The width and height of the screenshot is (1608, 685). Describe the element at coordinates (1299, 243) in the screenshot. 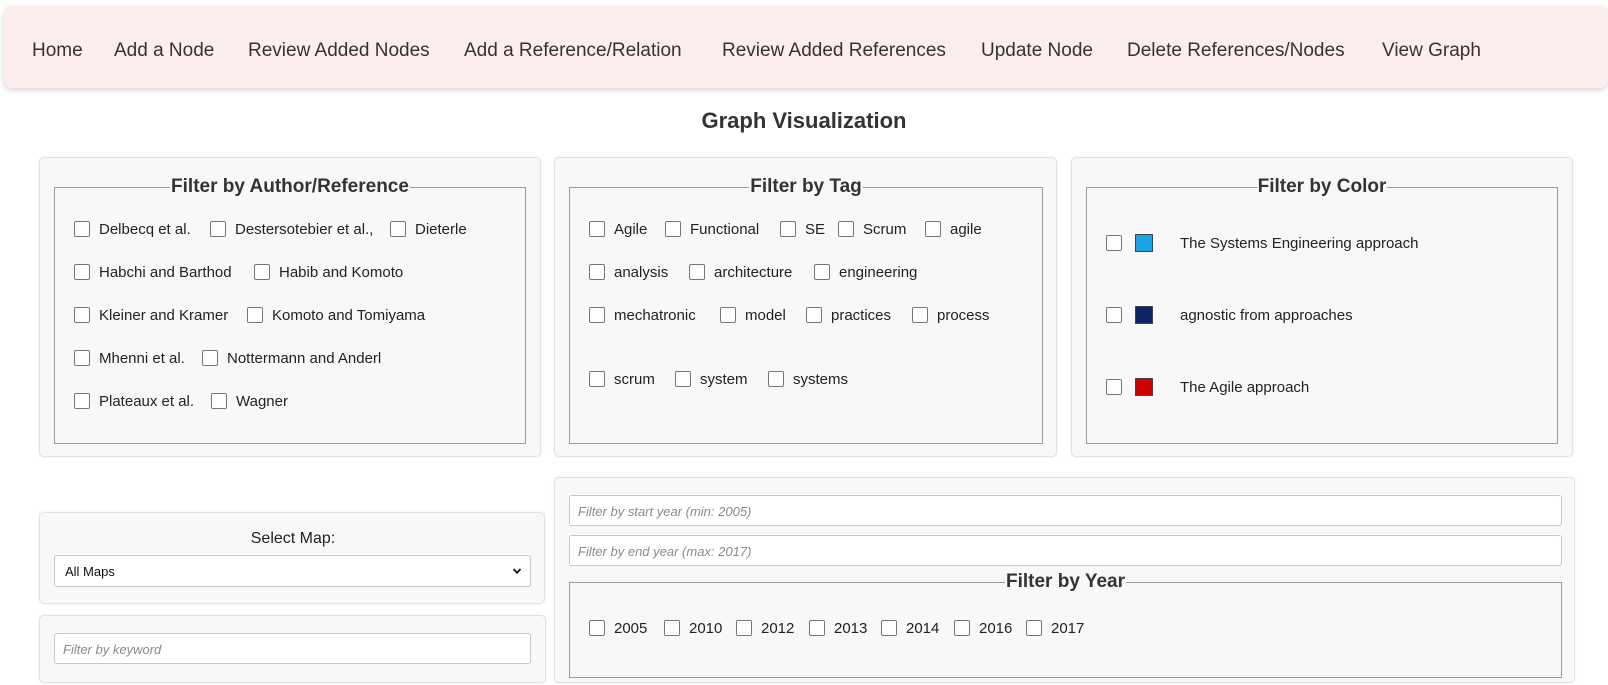

I see `color-label-systems-engineering: The Systems Engineering approach` at that location.